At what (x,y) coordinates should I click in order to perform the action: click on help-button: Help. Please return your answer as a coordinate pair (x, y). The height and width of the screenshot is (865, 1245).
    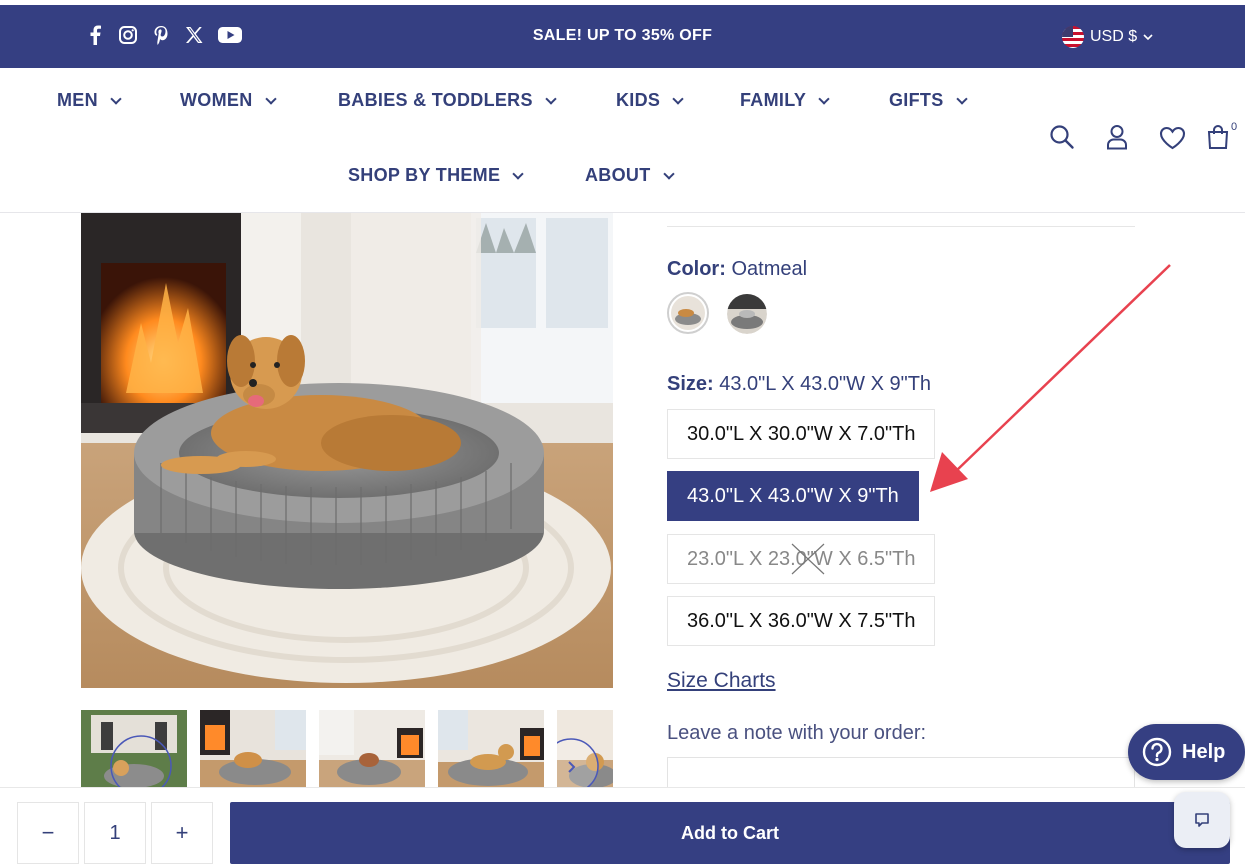
    Looking at the image, I should click on (1186, 752).